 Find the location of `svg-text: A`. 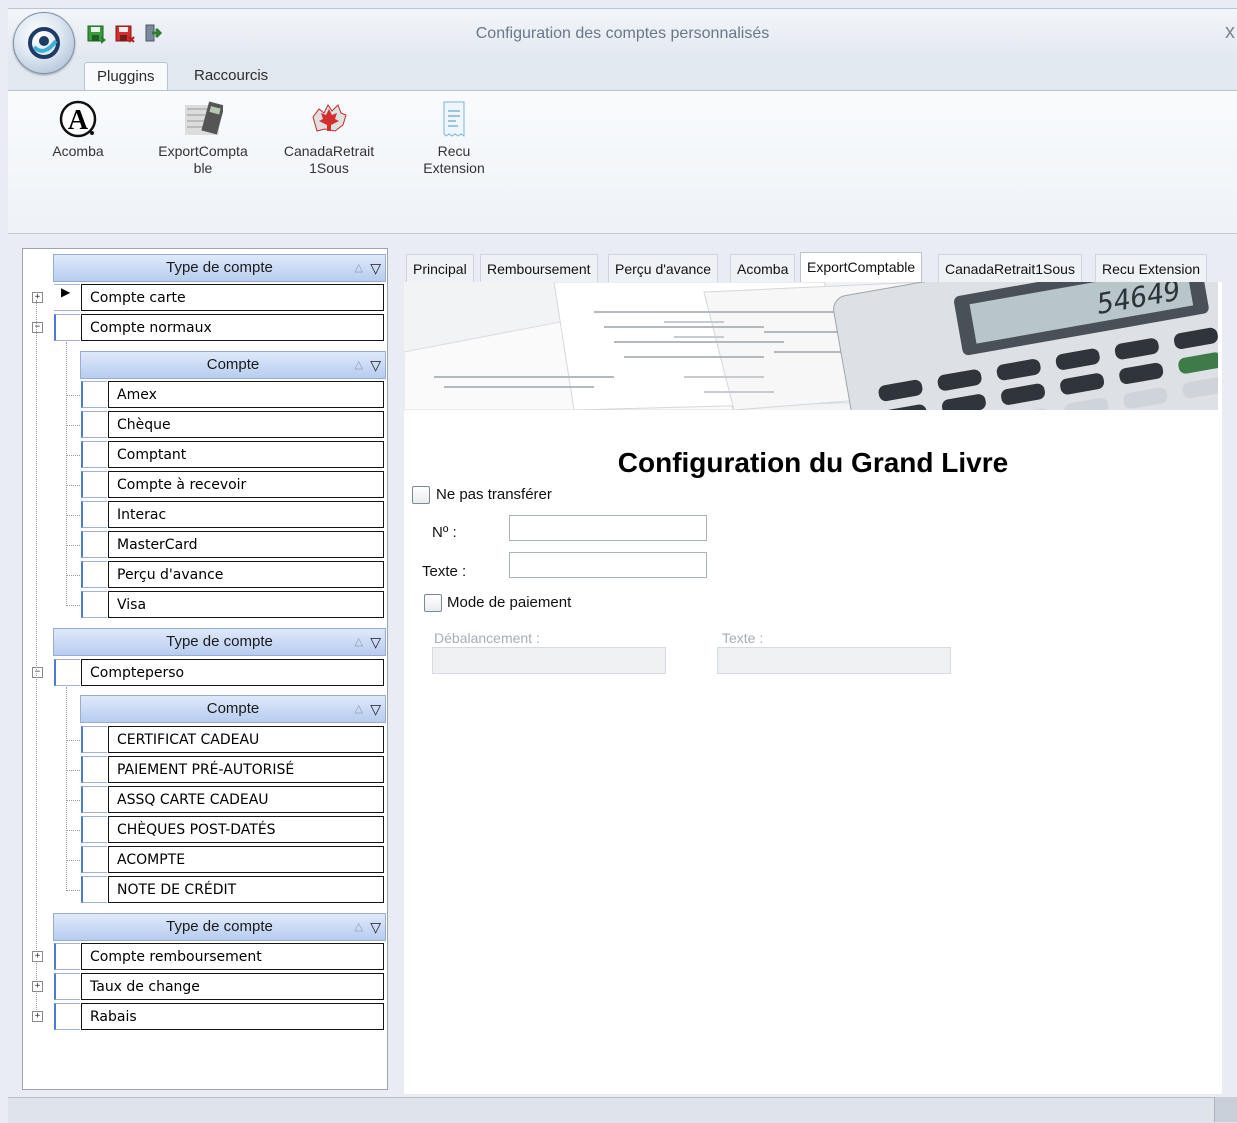

svg-text: A is located at coordinates (78, 120).